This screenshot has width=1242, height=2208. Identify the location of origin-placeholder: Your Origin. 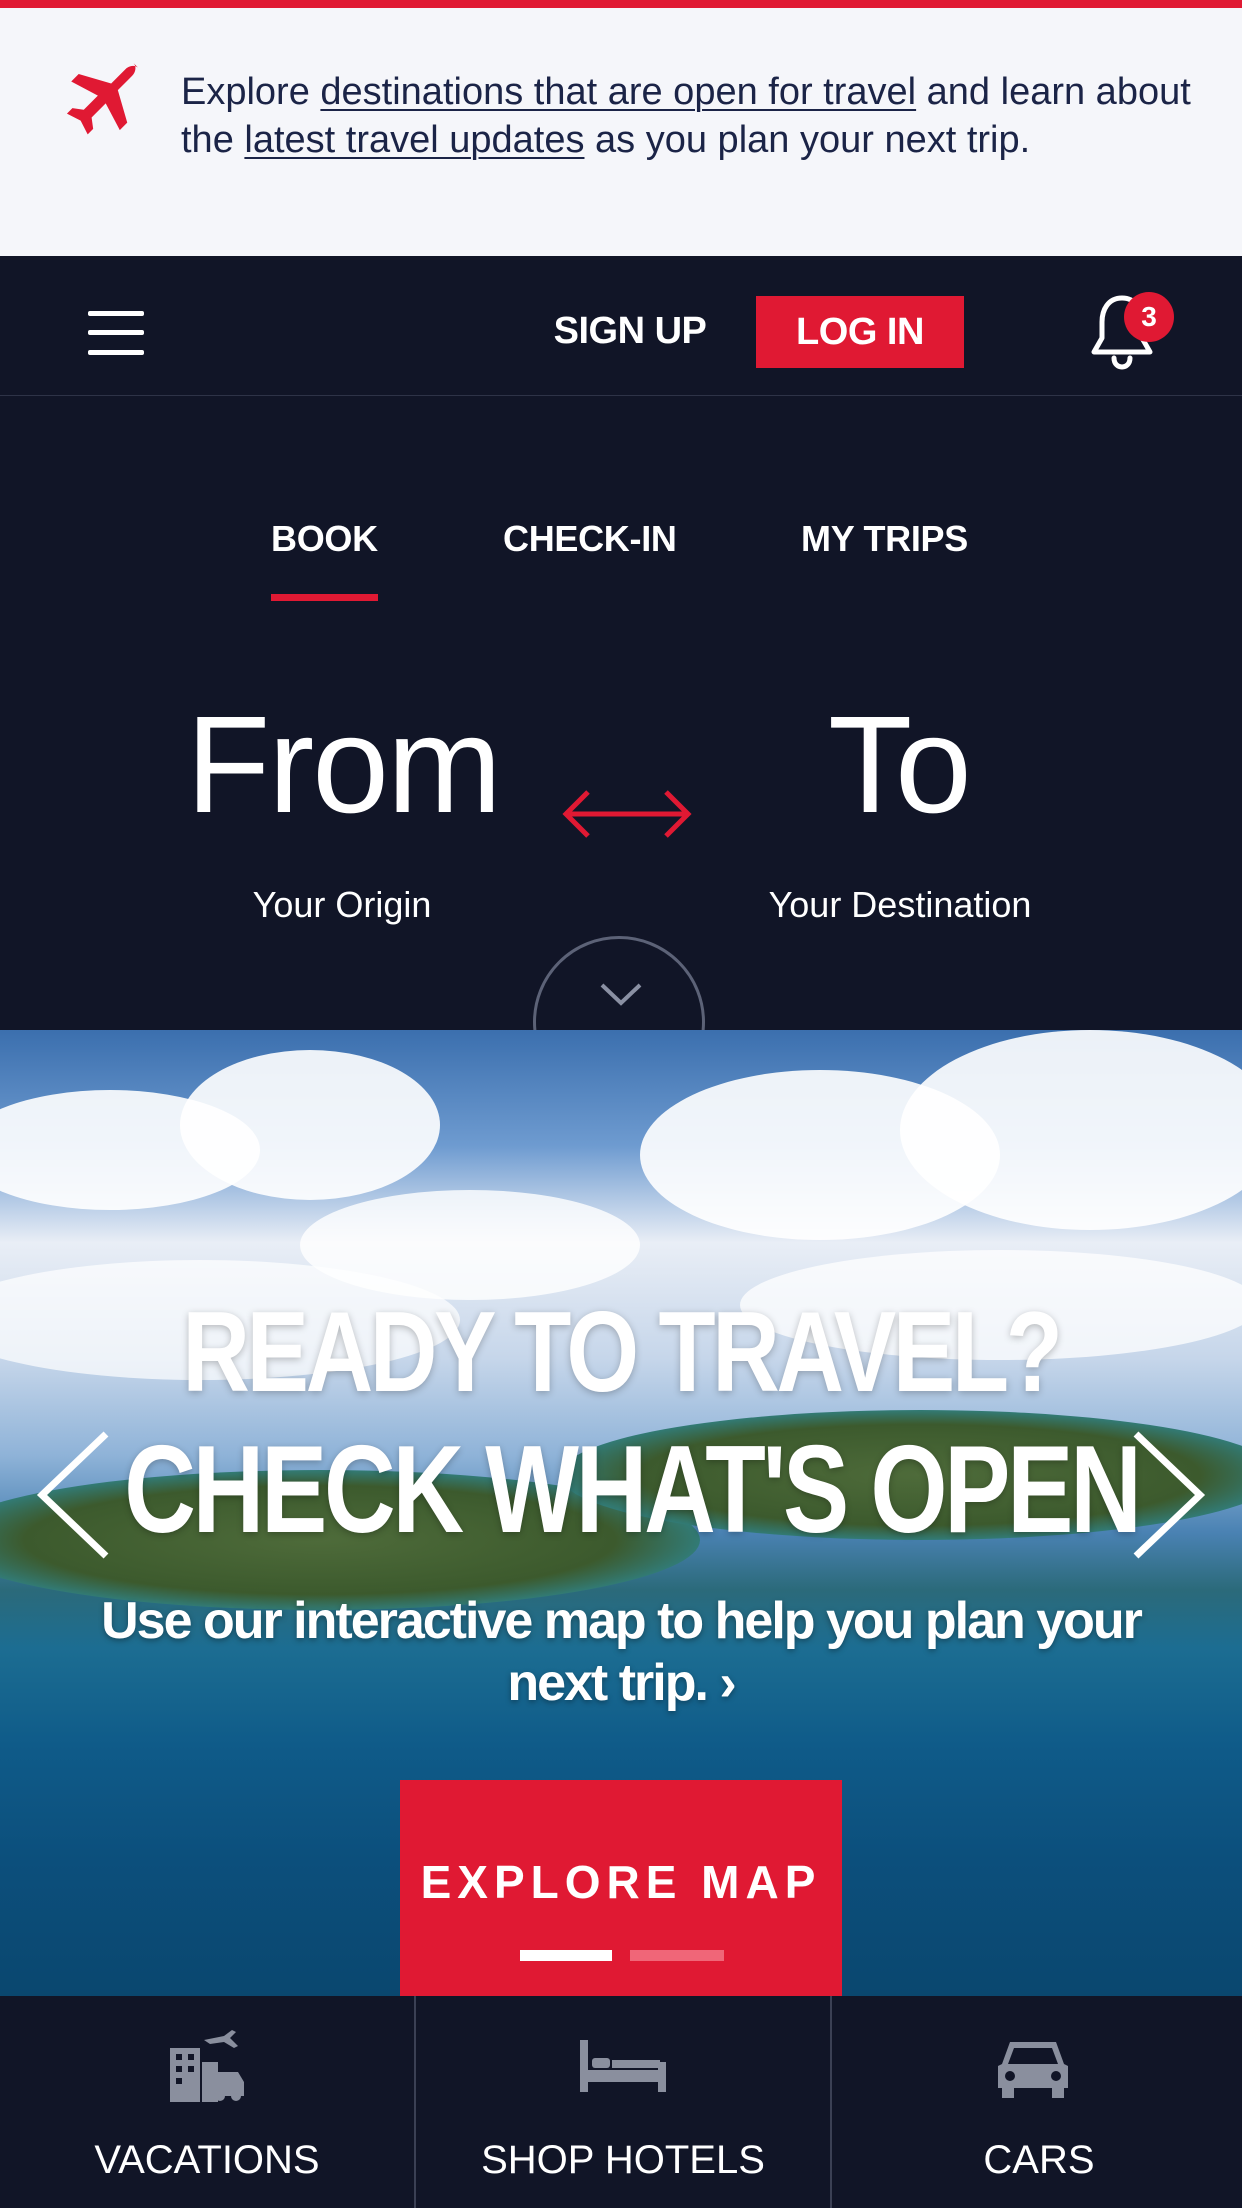
(342, 905).